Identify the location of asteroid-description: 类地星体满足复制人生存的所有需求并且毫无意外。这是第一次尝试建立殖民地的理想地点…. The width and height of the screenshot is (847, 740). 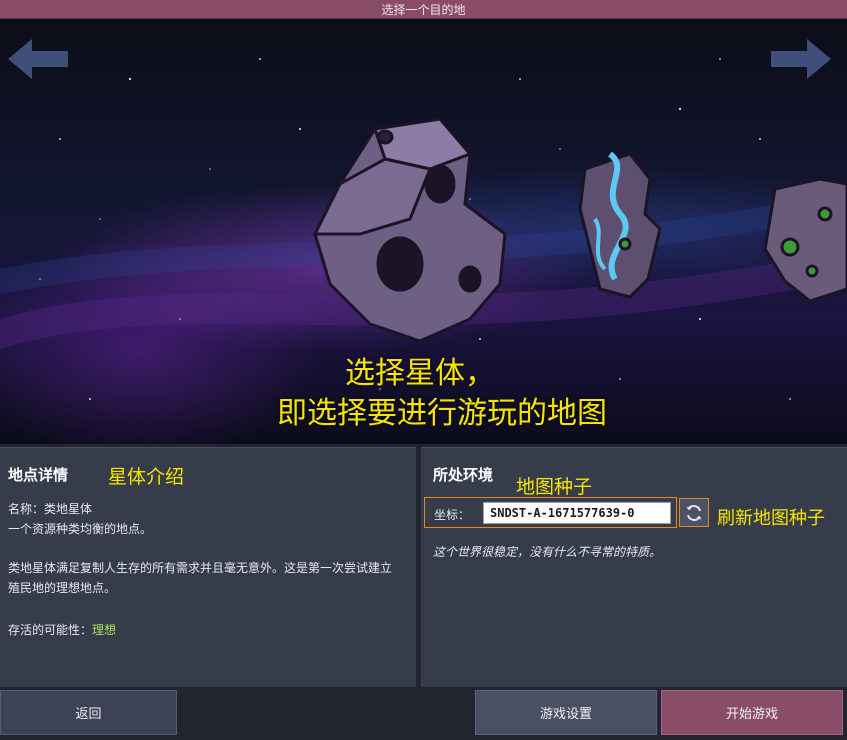
(200, 578).